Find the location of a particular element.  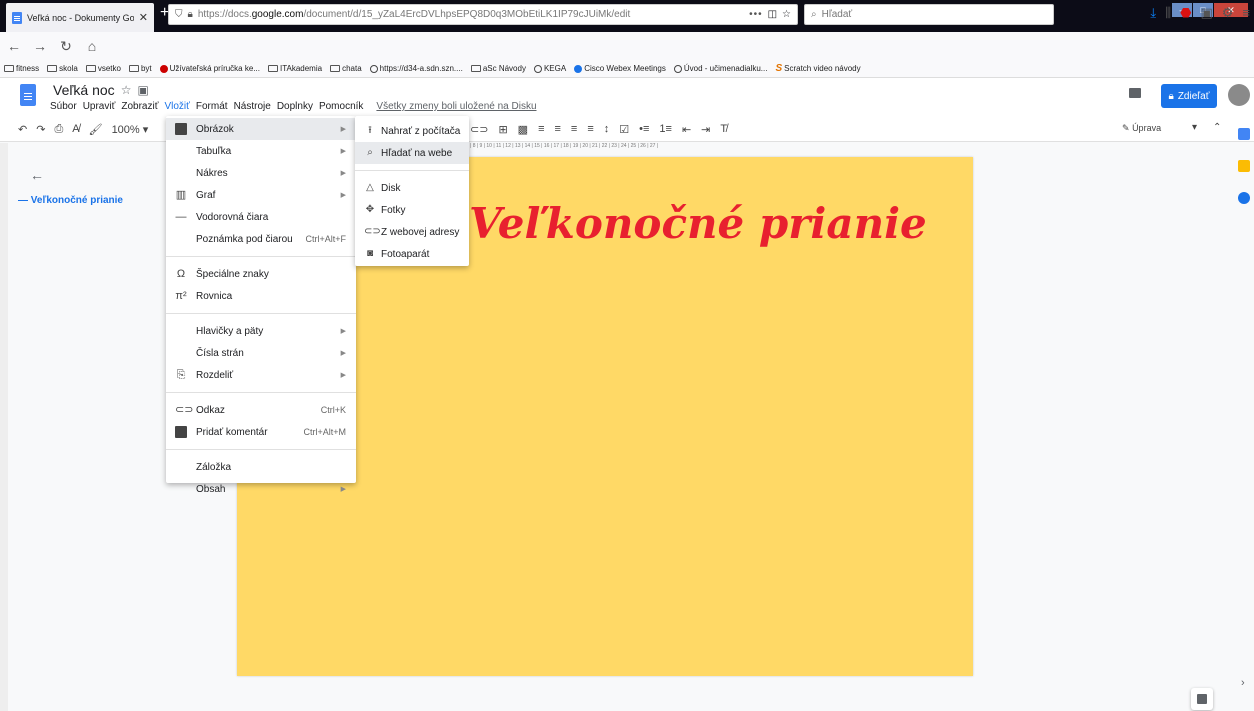

menu-view: Zobraziť is located at coordinates (139, 106).